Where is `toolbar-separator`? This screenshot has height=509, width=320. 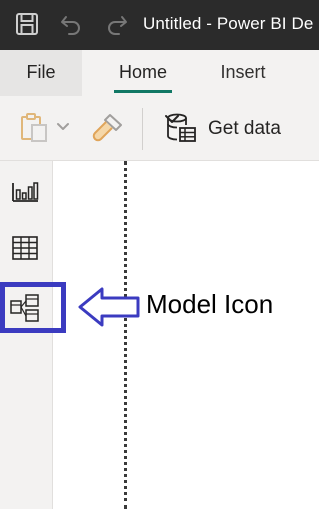
toolbar-separator is located at coordinates (142, 129).